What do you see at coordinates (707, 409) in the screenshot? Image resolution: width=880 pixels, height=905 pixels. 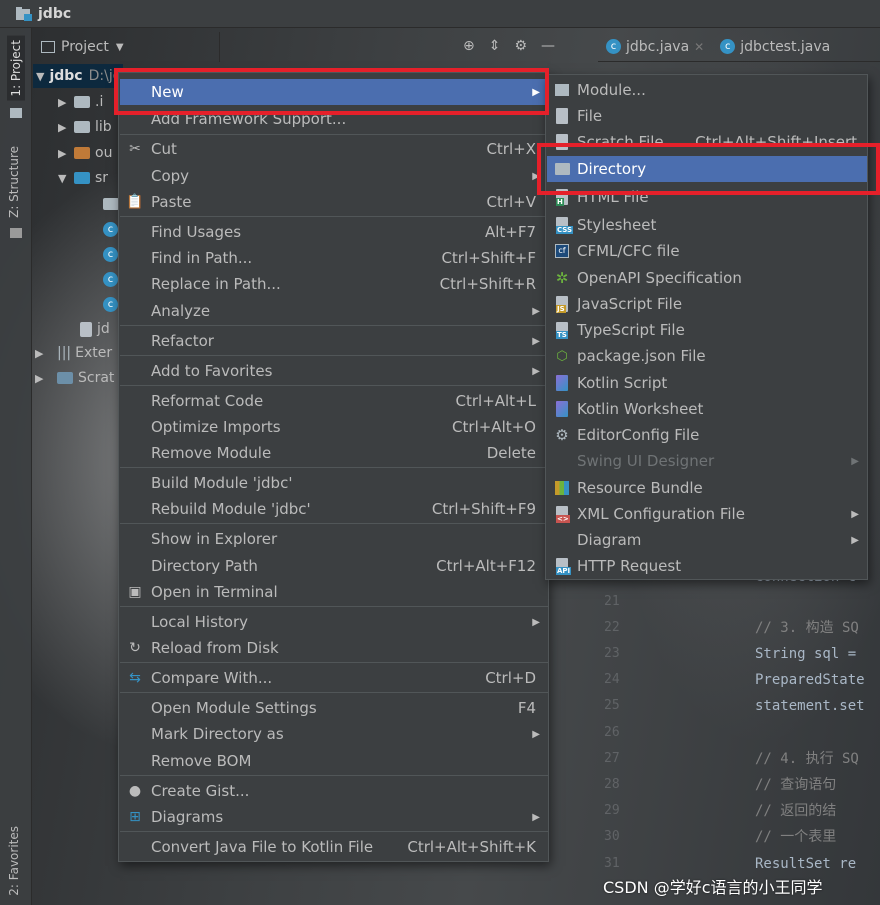 I see `submenu-item-kotlin-worksheet: Kotlin Worksheet` at bounding box center [707, 409].